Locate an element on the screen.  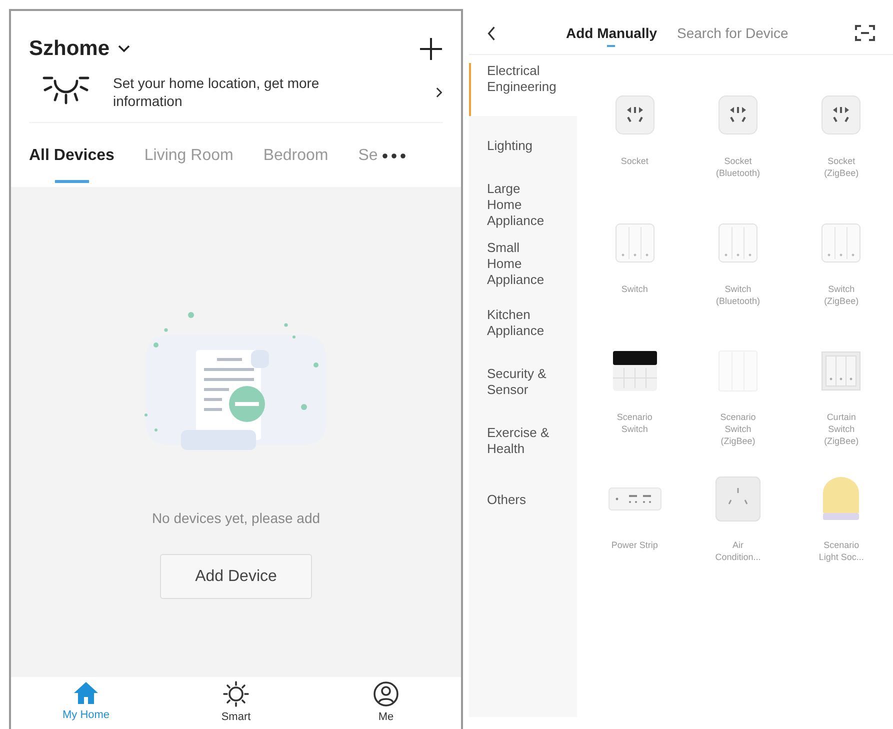
home-title: Szhome is located at coordinates (69, 49).